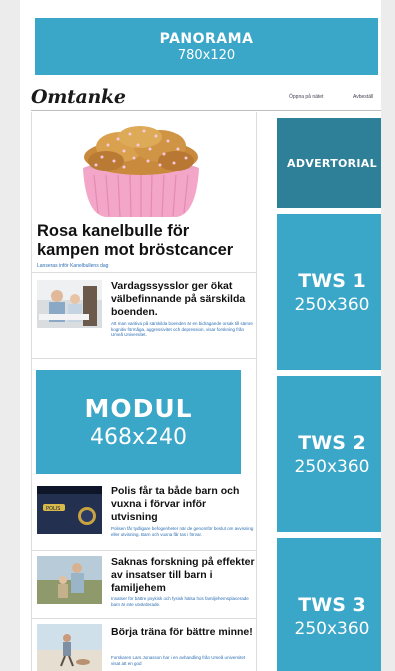 The width and height of the screenshot is (395, 671). Describe the element at coordinates (363, 97) in the screenshot. I see `unsubscribe-link: Avbeställ` at that location.